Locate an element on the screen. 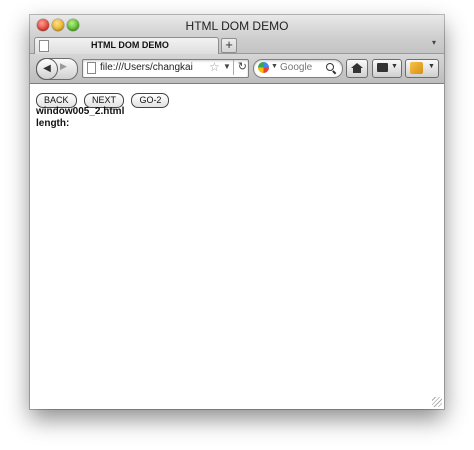  url-bar: file:///Users/changkai ☆ ▼ ↻ is located at coordinates (165, 68).